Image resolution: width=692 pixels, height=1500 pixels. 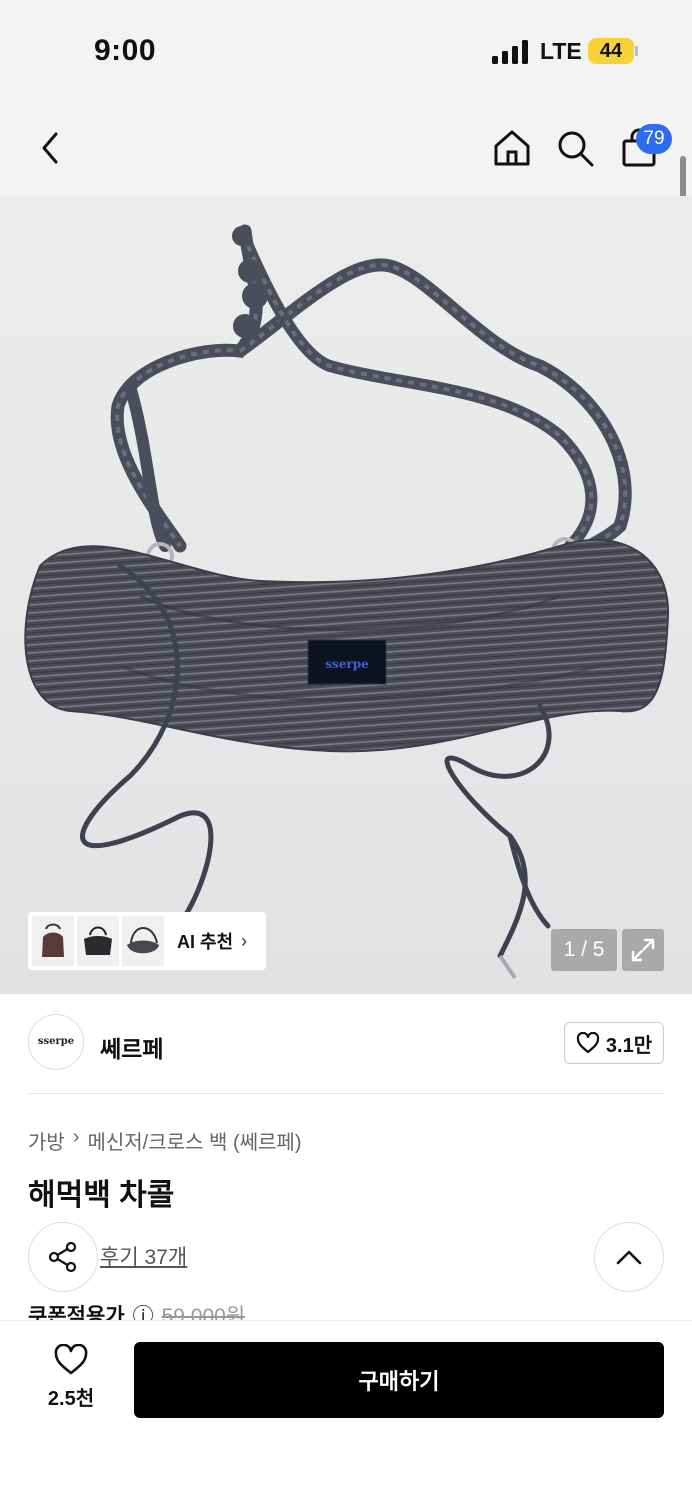 I want to click on brand-like-button: 3.1만, so click(x=614, y=1043).